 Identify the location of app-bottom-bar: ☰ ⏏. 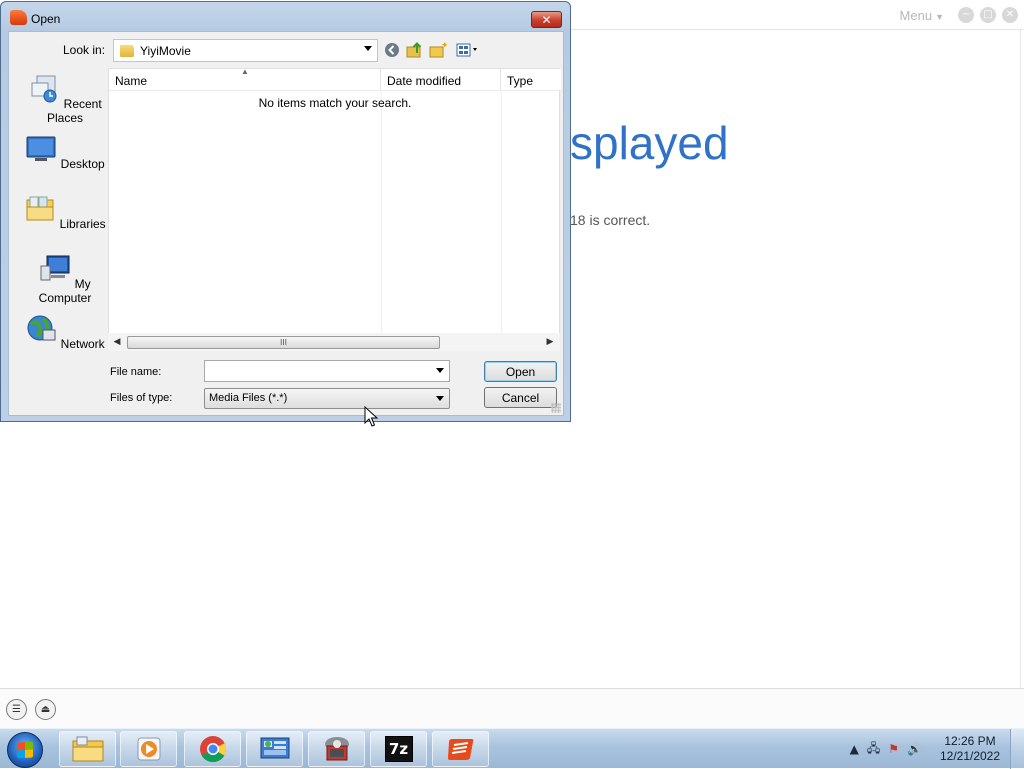
(512, 708).